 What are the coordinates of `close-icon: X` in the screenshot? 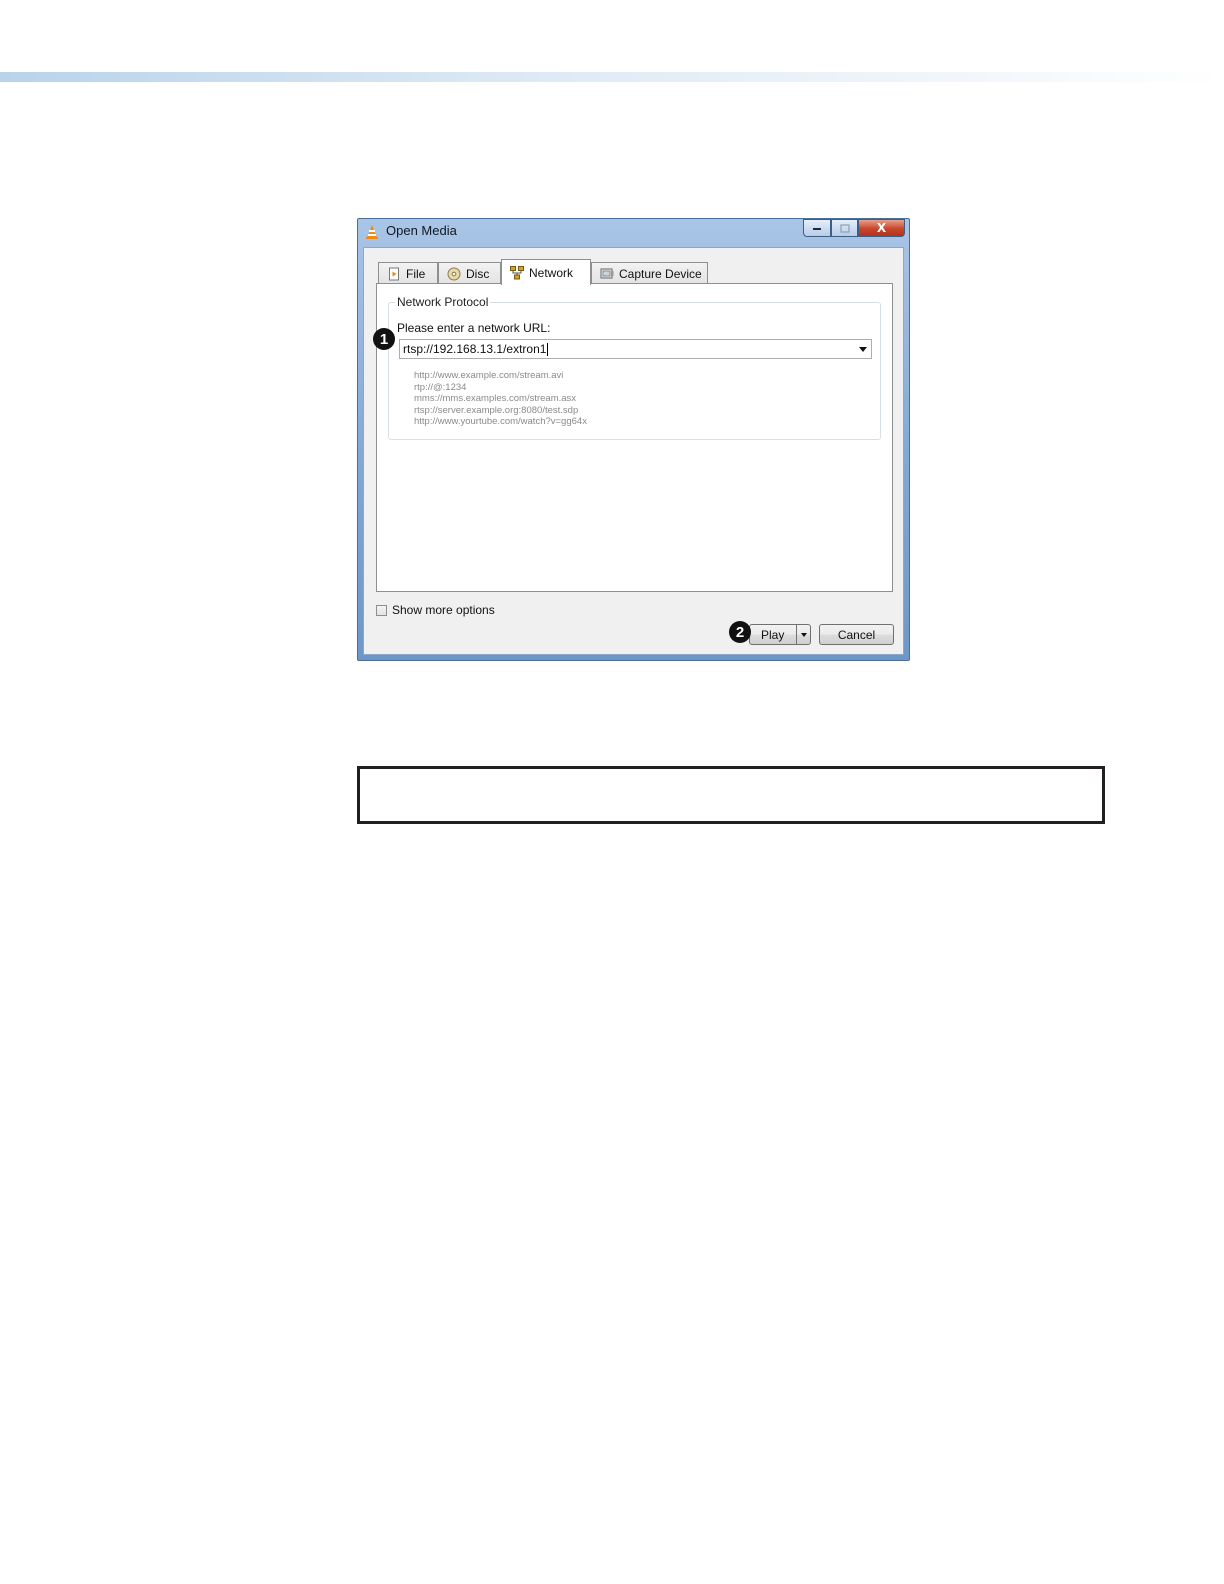 It's located at (881, 228).